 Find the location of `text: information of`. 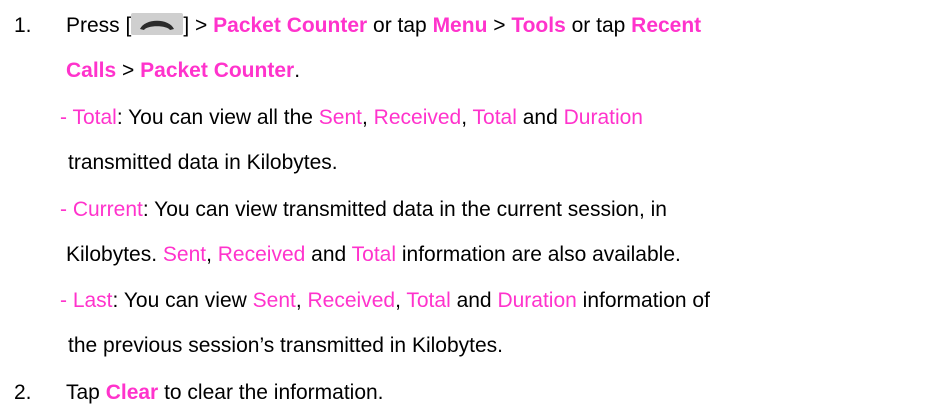

text: information of is located at coordinates (643, 300).